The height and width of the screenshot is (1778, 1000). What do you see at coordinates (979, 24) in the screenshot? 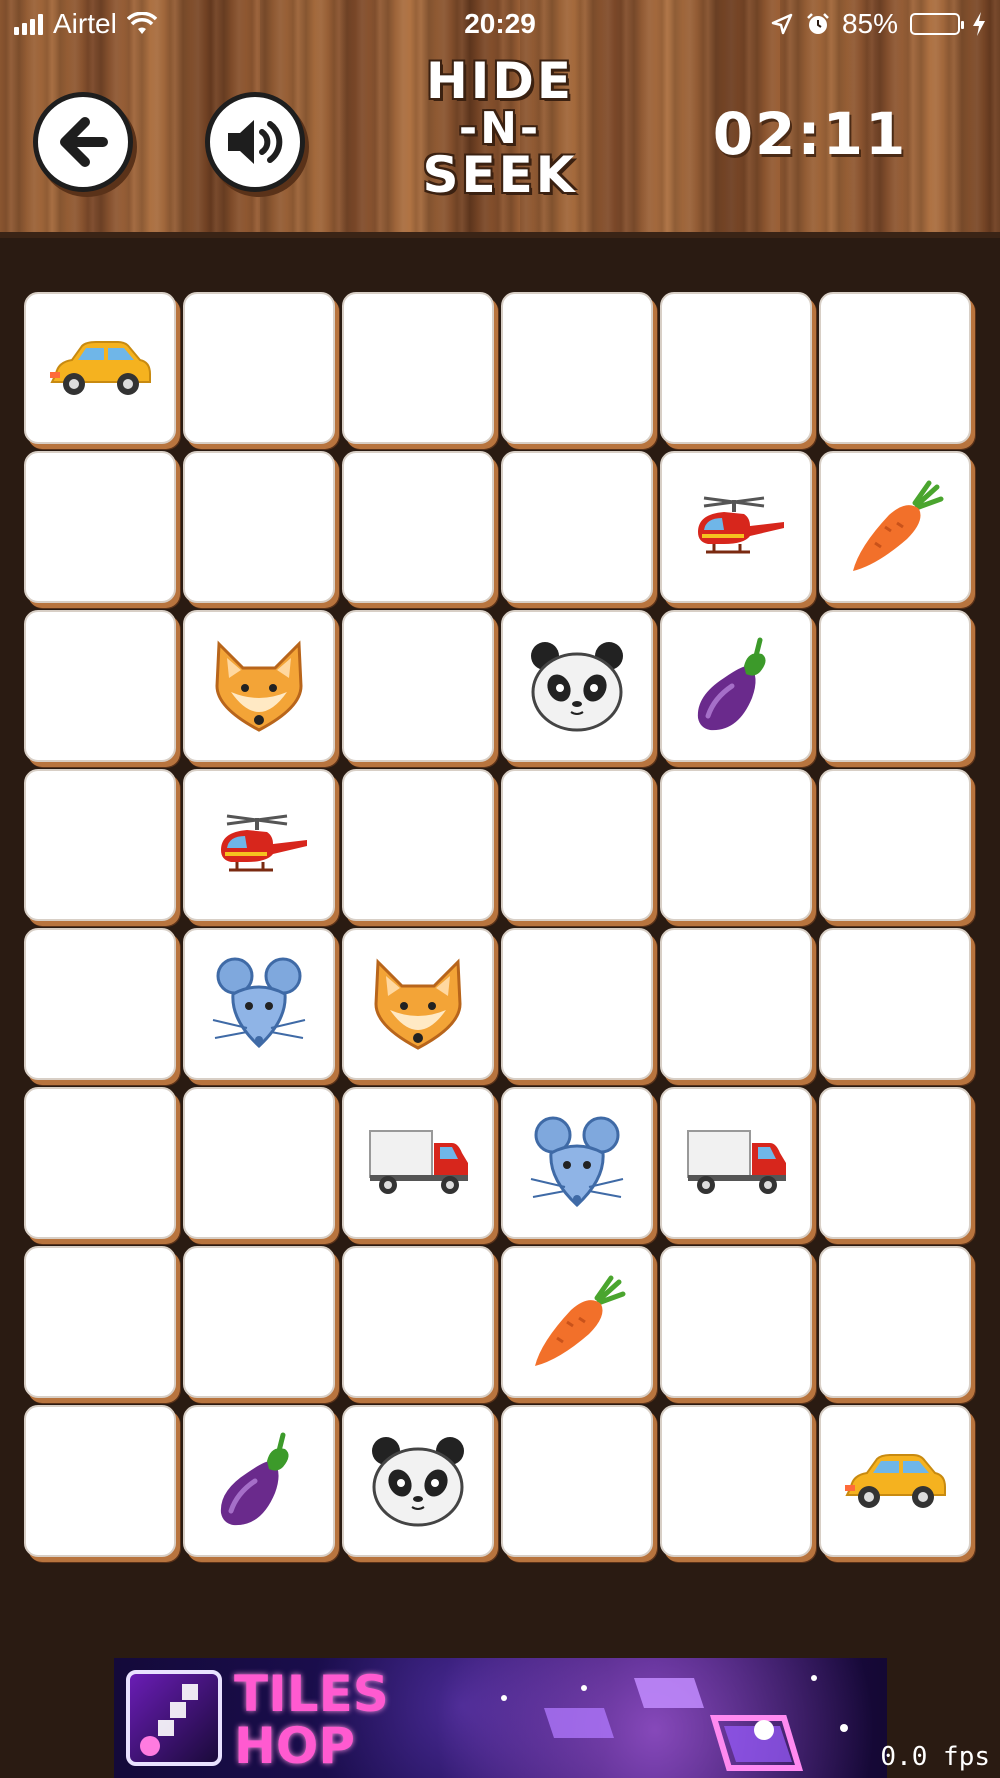
I see `charging-bolt-icon` at bounding box center [979, 24].